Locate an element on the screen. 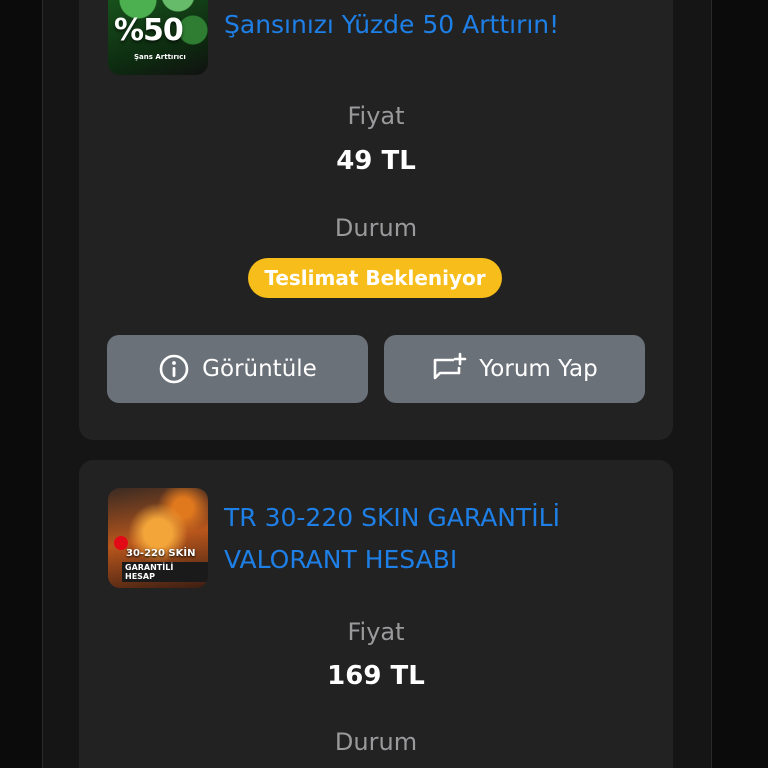 This screenshot has height=768, width=768. info-icon is located at coordinates (174, 369).